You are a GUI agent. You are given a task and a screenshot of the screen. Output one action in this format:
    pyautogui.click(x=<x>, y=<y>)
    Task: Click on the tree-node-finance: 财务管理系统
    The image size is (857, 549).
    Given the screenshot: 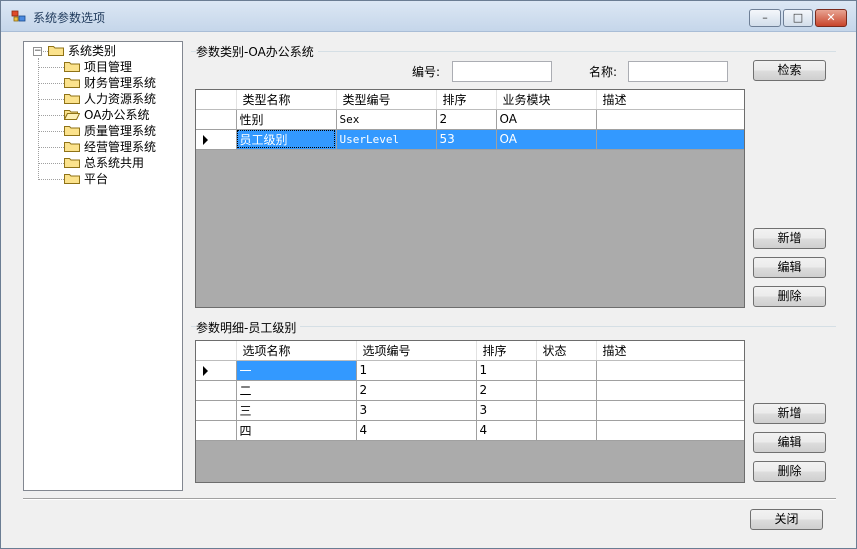 What is the action you would take?
    pyautogui.click(x=110, y=83)
    